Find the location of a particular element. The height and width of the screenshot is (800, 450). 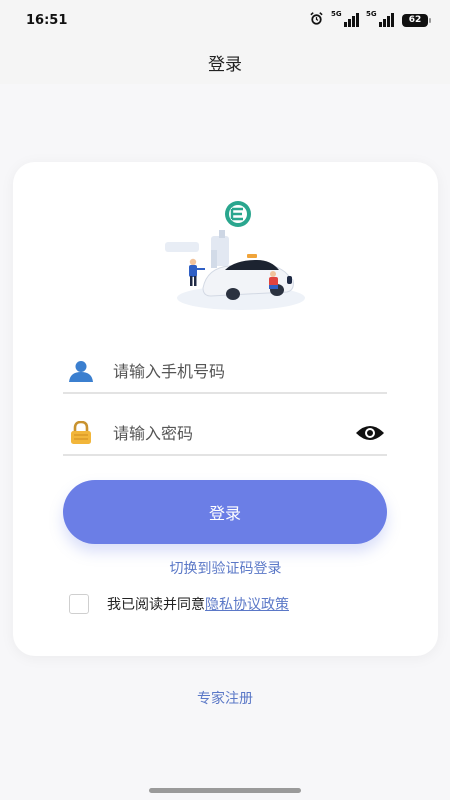

privacy-policy-link: 隐私协议政策 is located at coordinates (247, 604).